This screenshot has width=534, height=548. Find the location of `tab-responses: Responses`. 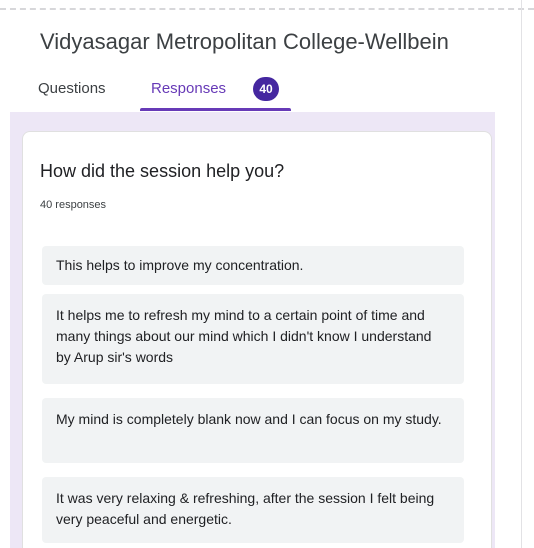

tab-responses: Responses is located at coordinates (188, 89).